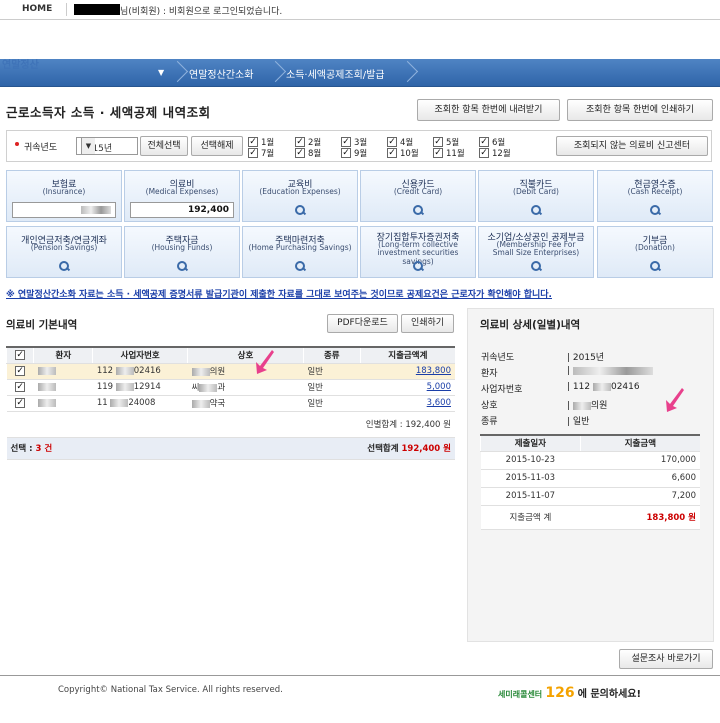 Image resolution: width=720 pixels, height=723 pixels. What do you see at coordinates (433, 371) in the screenshot?
I see `amount-link: 183,800` at bounding box center [433, 371].